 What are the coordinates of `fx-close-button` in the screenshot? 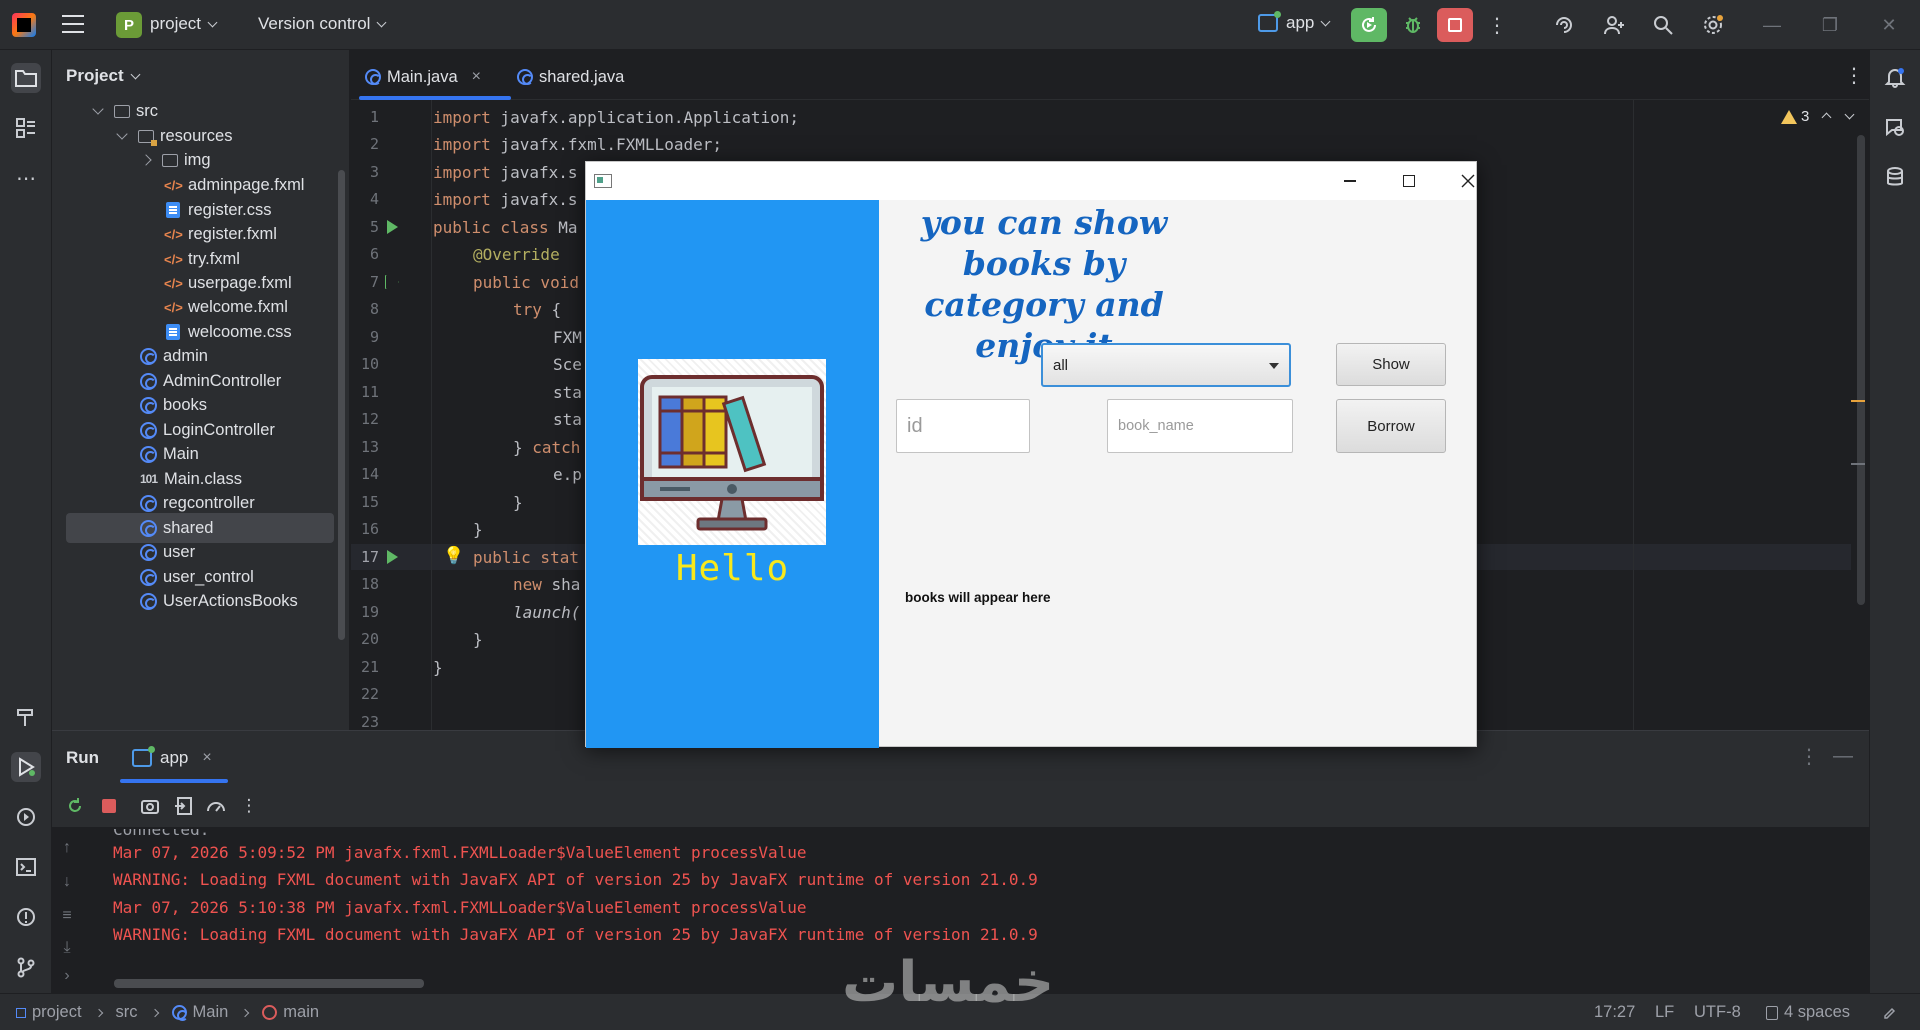 It's located at (1468, 181).